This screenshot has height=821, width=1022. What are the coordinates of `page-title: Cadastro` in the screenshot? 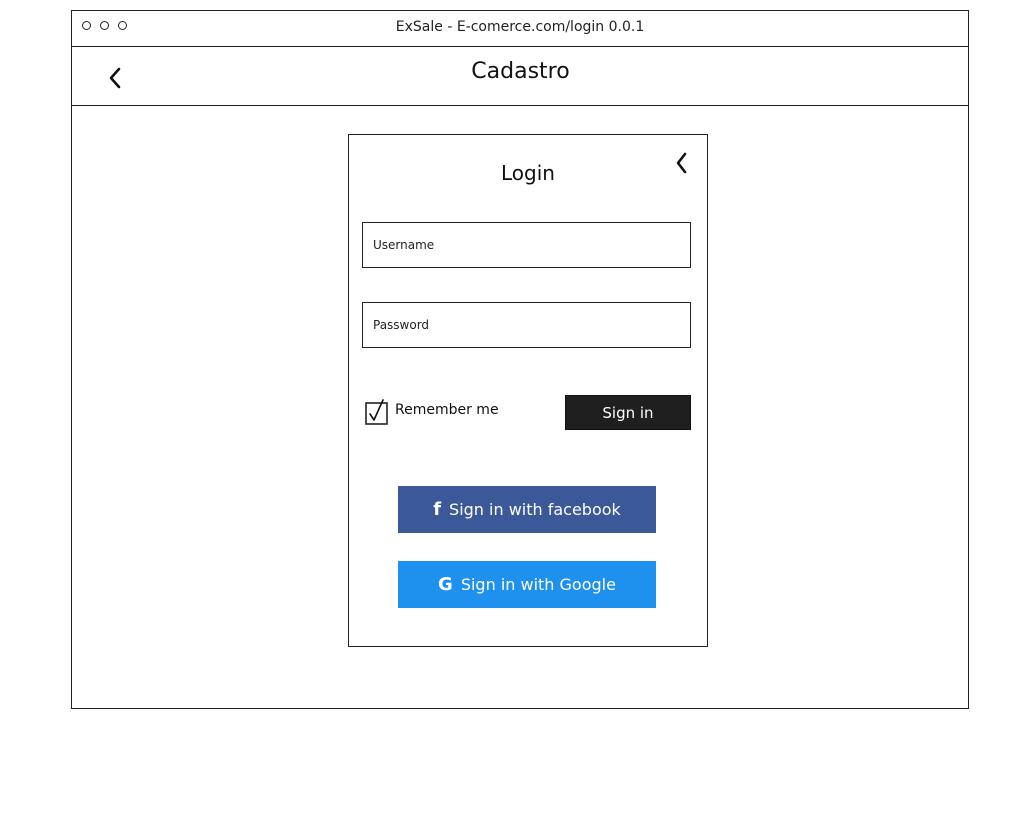 It's located at (520, 71).